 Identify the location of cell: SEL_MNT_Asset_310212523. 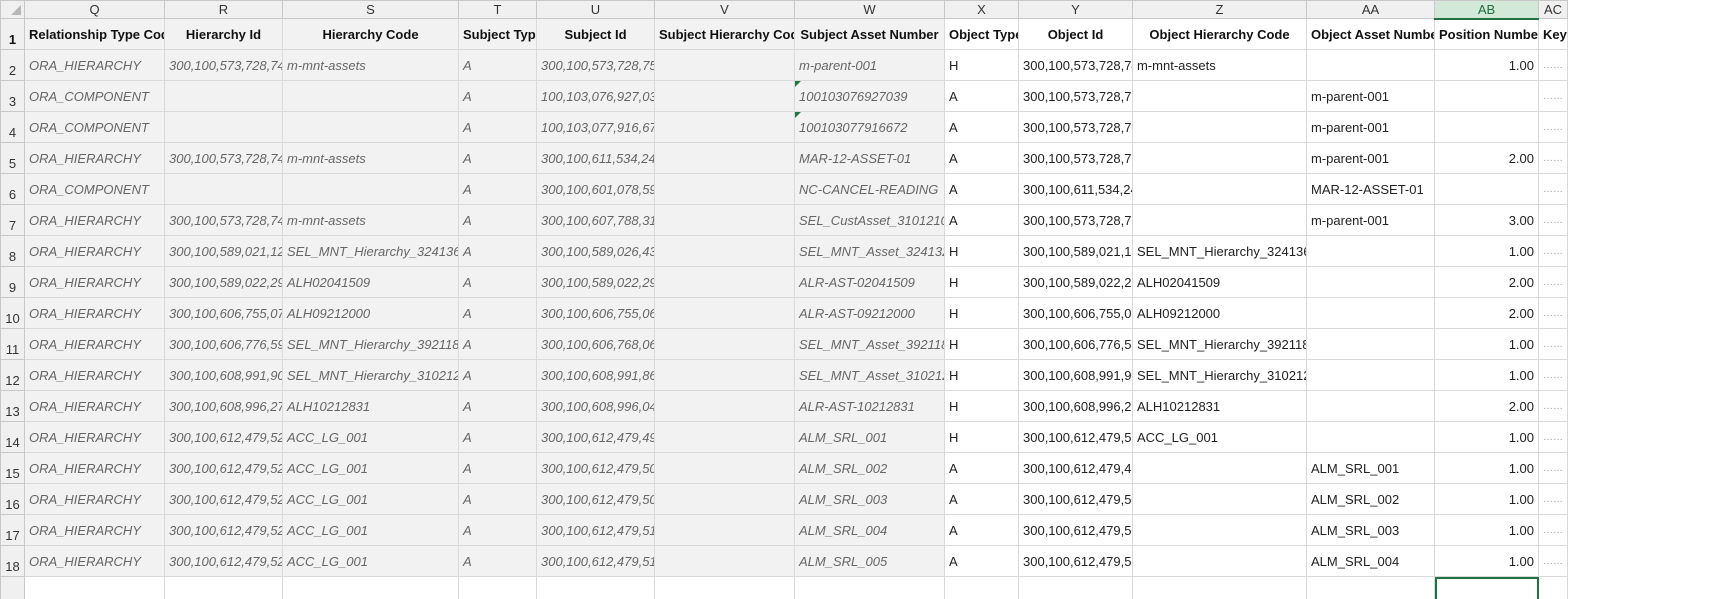
(869, 375).